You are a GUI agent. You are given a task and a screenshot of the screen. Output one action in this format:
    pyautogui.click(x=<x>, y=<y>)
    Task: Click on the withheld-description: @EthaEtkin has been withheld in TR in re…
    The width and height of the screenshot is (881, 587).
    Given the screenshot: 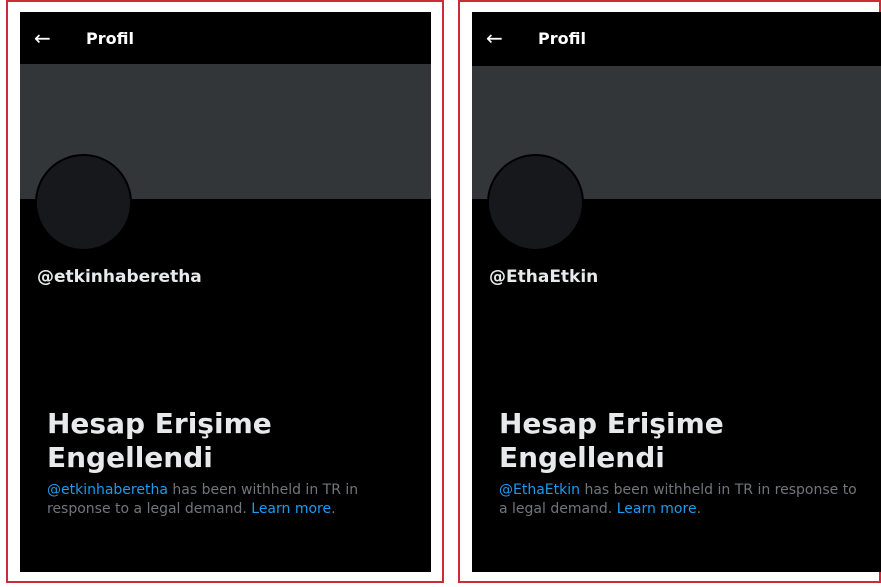 What is the action you would take?
    pyautogui.click(x=679, y=500)
    